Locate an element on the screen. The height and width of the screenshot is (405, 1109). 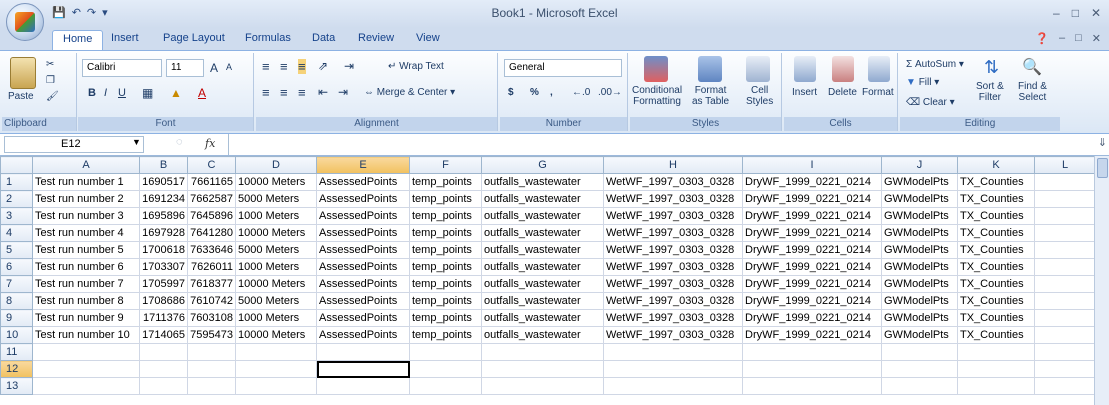
cell-k7: TX_Counties is located at coordinates (996, 284).